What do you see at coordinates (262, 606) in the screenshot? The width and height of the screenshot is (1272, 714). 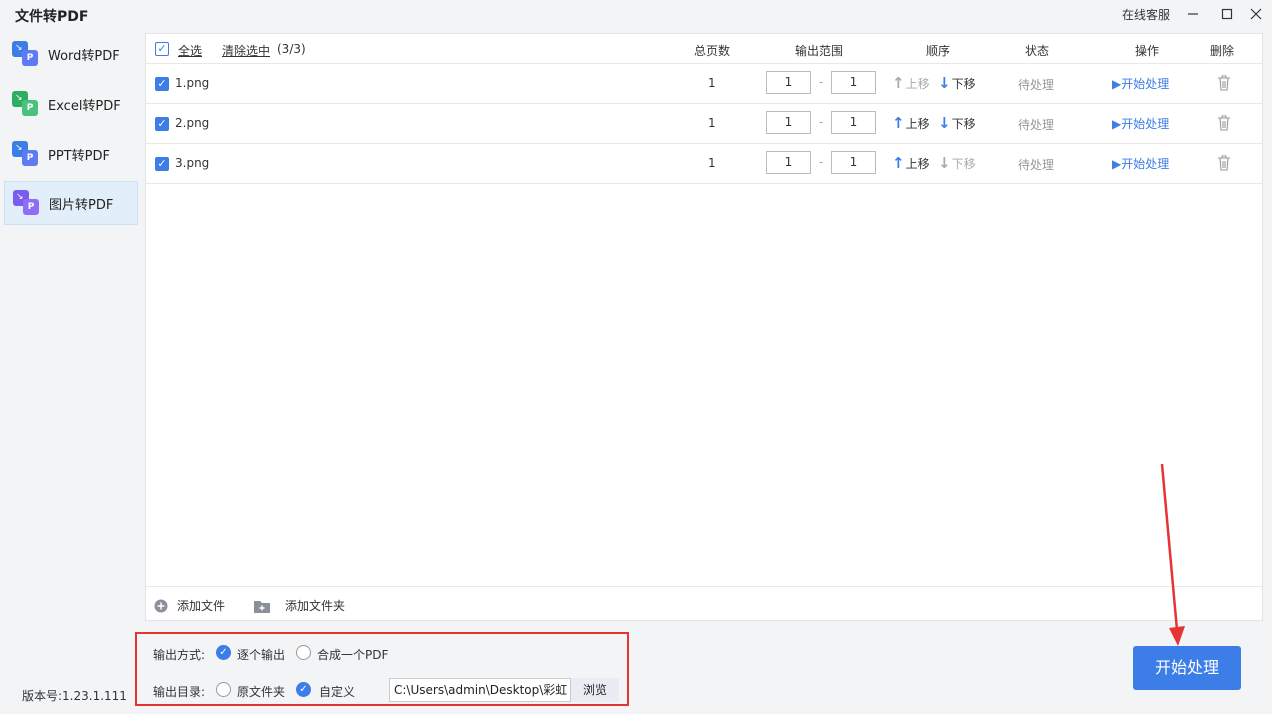 I see `folder-plus-icon` at bounding box center [262, 606].